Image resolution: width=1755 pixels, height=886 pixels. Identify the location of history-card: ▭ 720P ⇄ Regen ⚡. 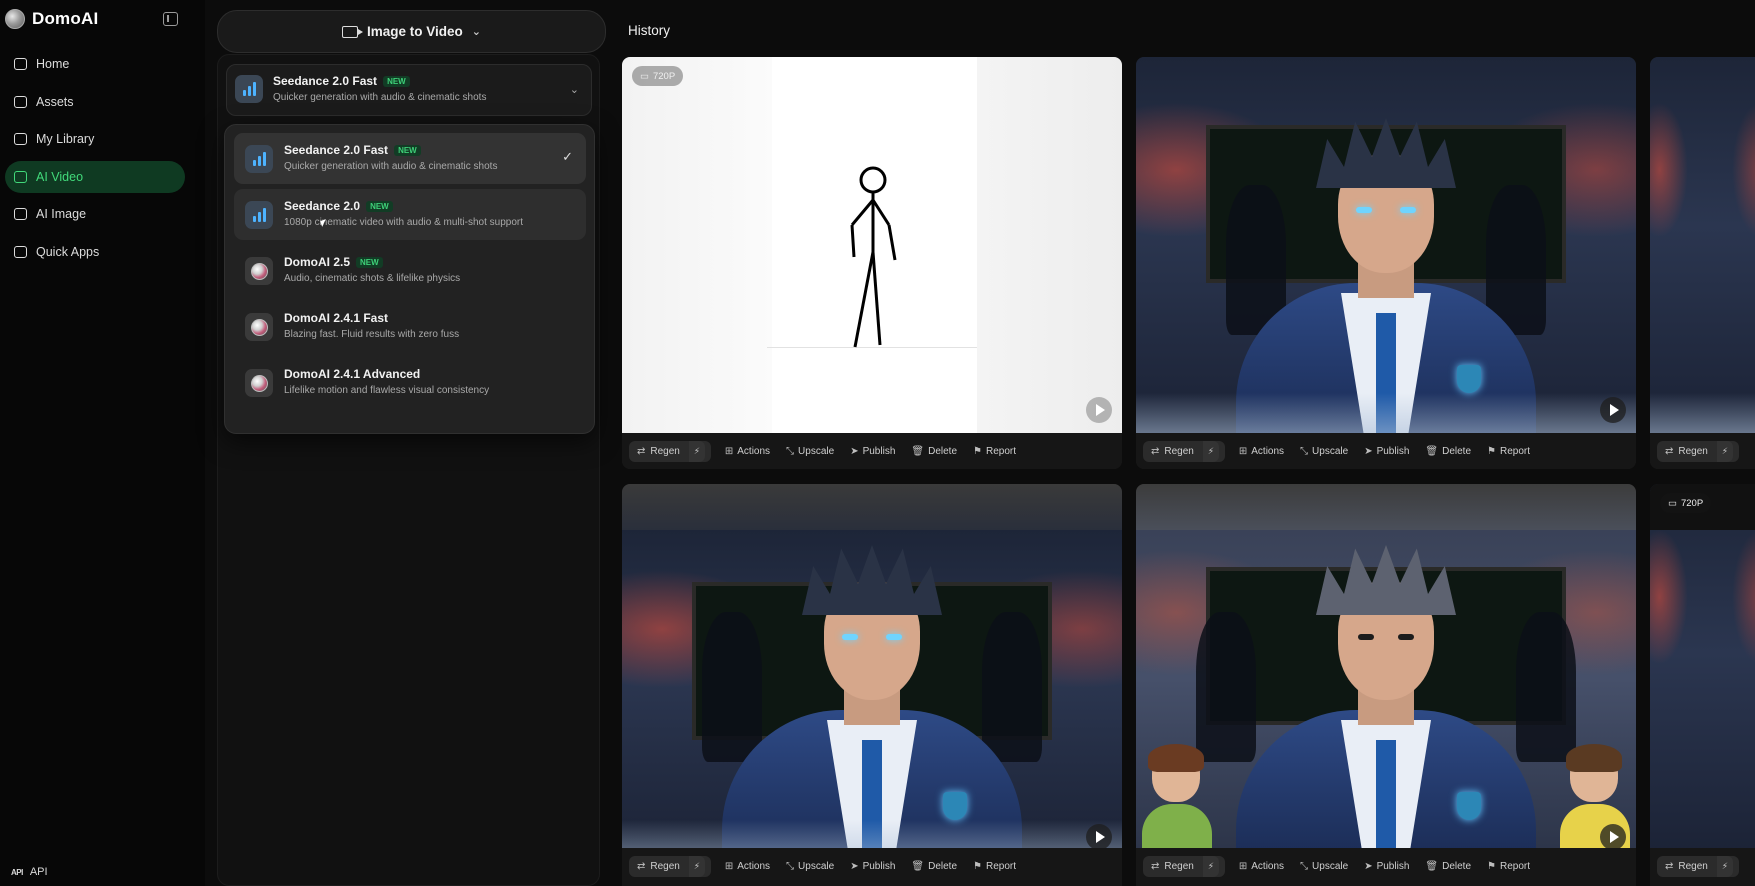
(1702, 685).